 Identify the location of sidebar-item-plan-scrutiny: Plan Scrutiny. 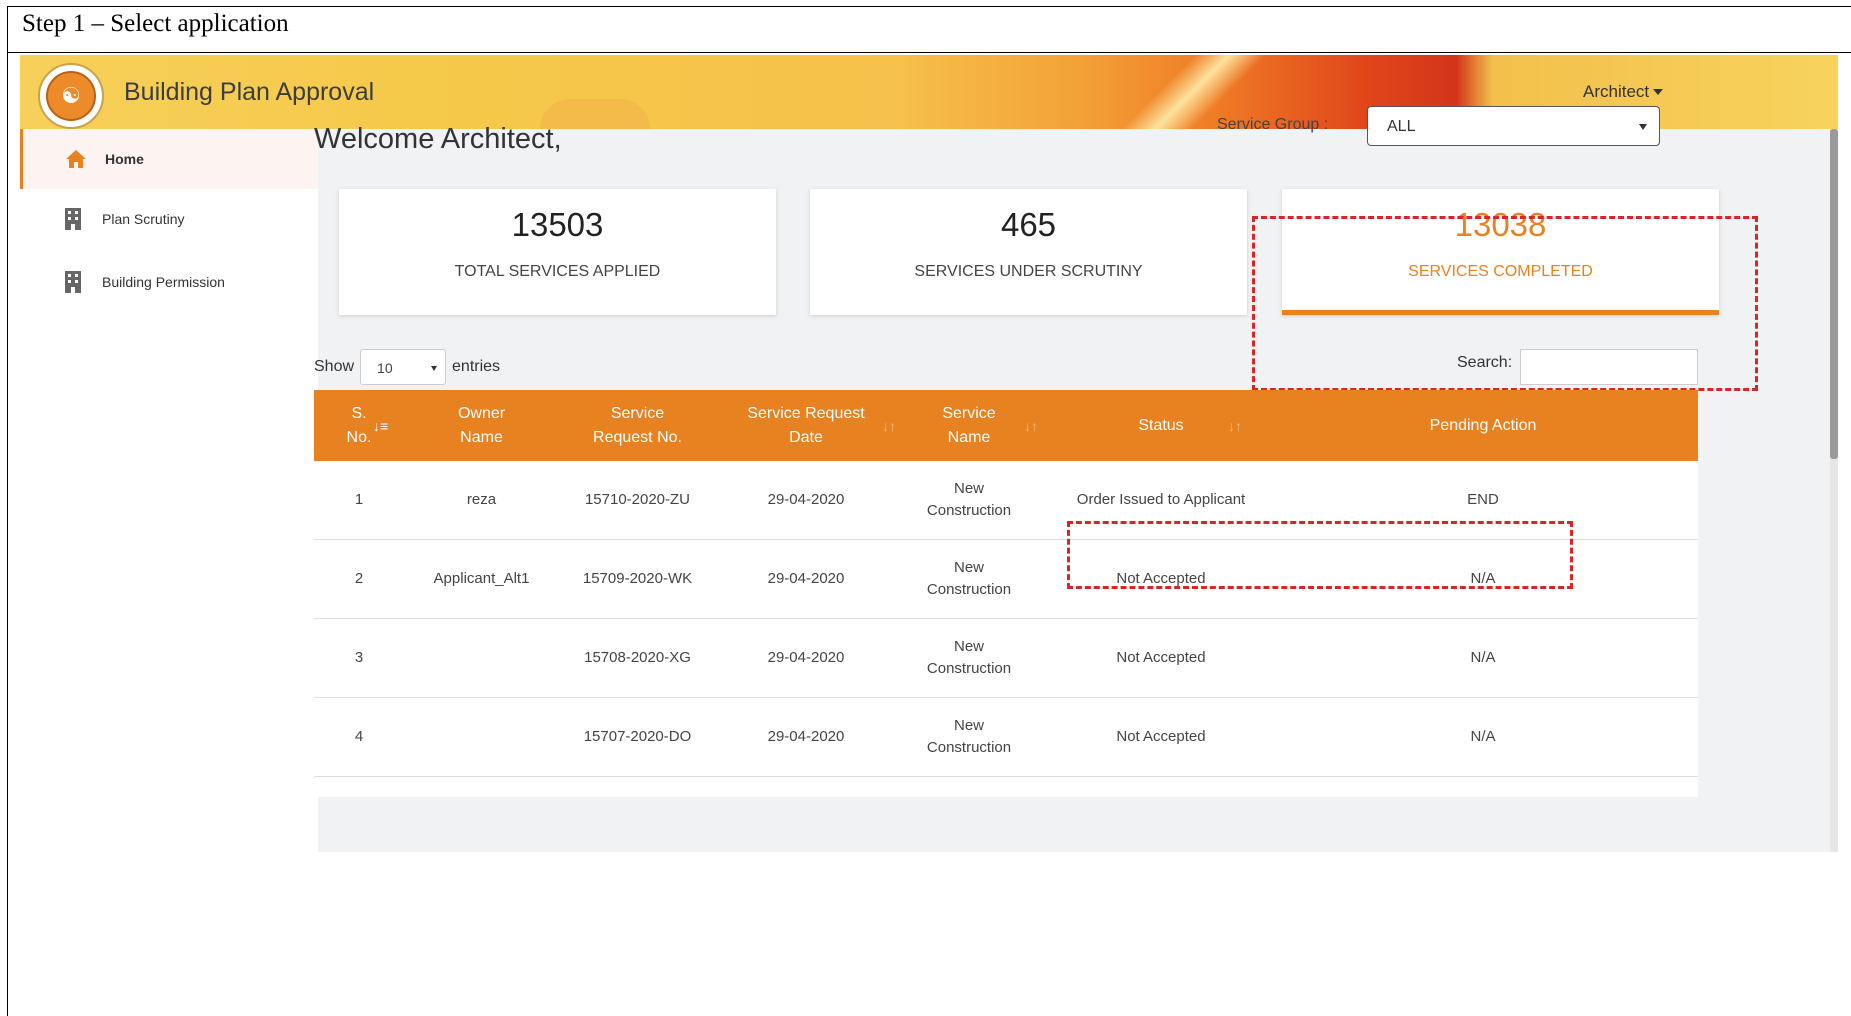
(169, 219).